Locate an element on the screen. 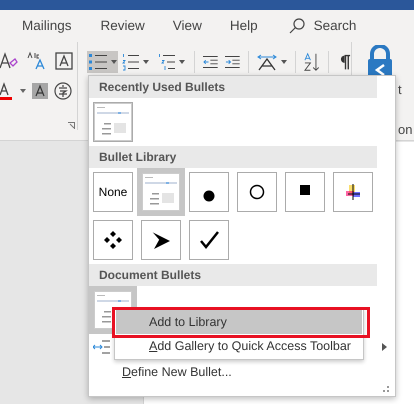  multilevel-list-icon is located at coordinates (167, 62).